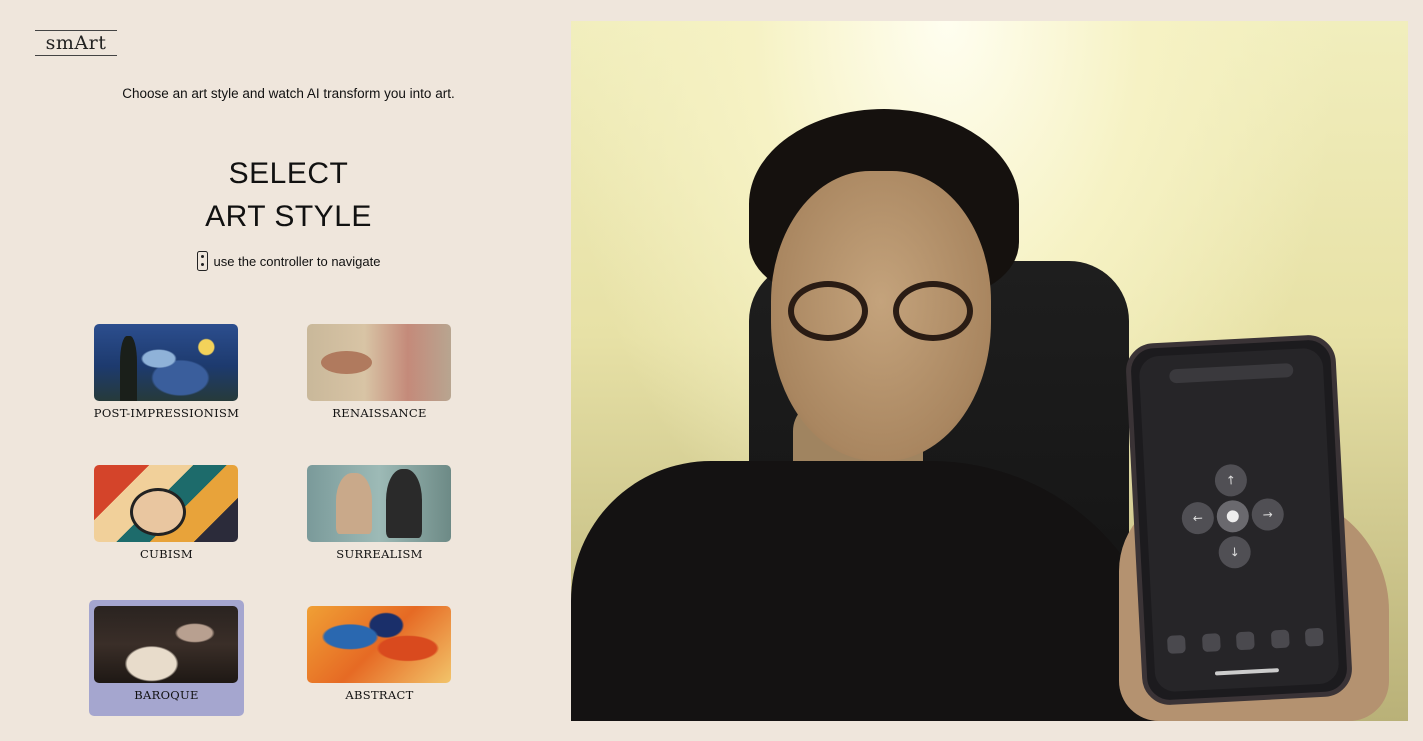  Describe the element at coordinates (288, 216) in the screenshot. I see `page-title-line-2: ART STYLE` at that location.